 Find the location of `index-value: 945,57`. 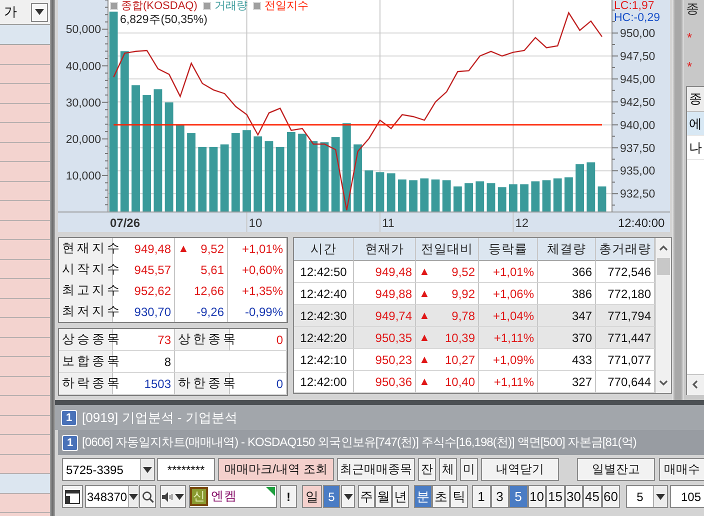

index-value: 945,57 is located at coordinates (152, 269).